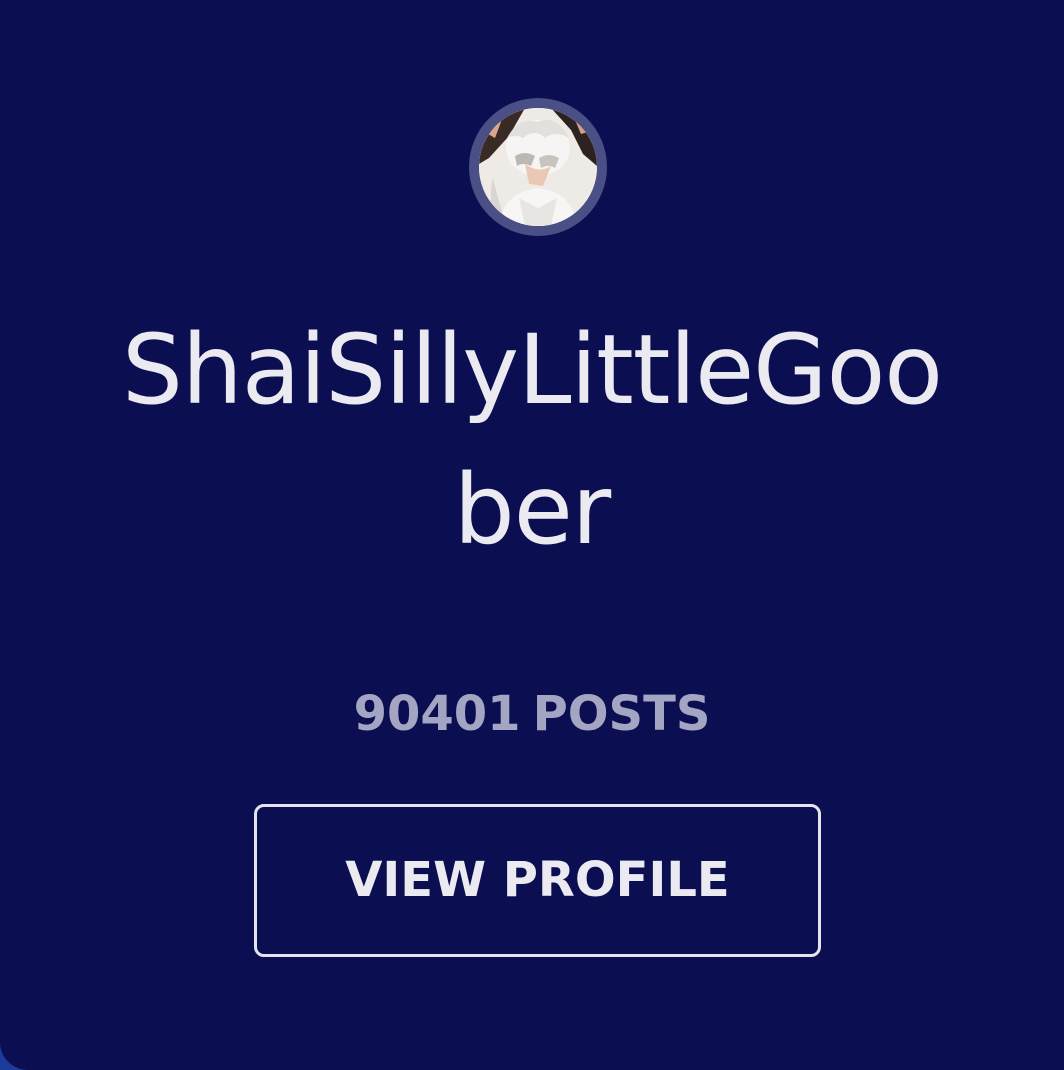 The image size is (1064, 1070). Describe the element at coordinates (437, 714) in the screenshot. I see `post-count-value: 90401` at that location.